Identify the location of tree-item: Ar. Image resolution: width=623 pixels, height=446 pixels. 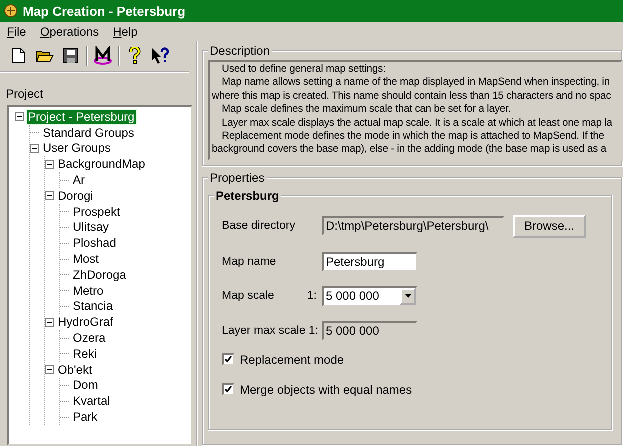
(79, 180).